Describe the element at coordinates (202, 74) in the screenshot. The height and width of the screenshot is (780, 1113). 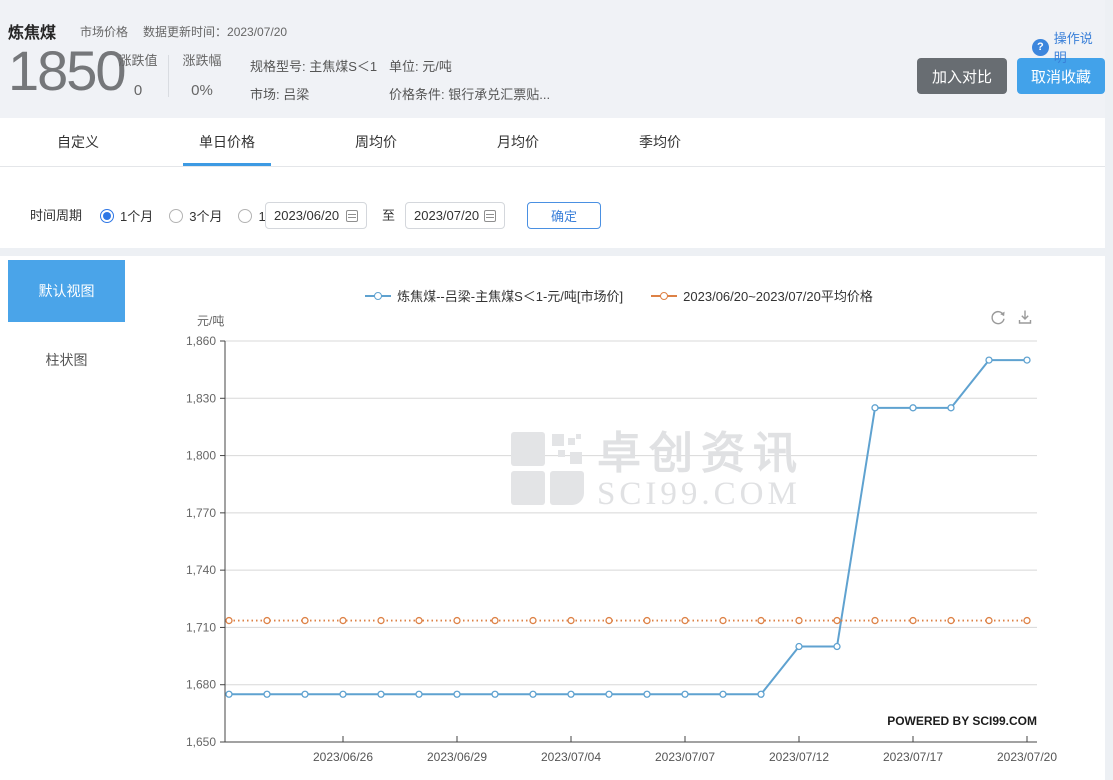
I see `change-pct-block: 涨跌幅 0%` at that location.